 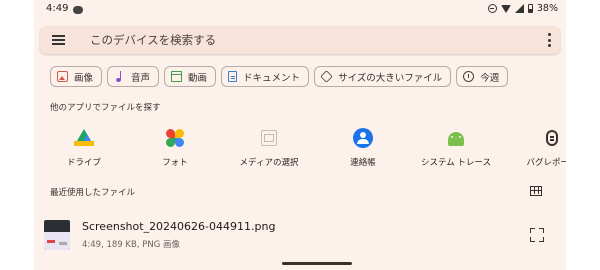 What do you see at coordinates (177, 76) in the screenshot?
I see `video-icon` at bounding box center [177, 76].